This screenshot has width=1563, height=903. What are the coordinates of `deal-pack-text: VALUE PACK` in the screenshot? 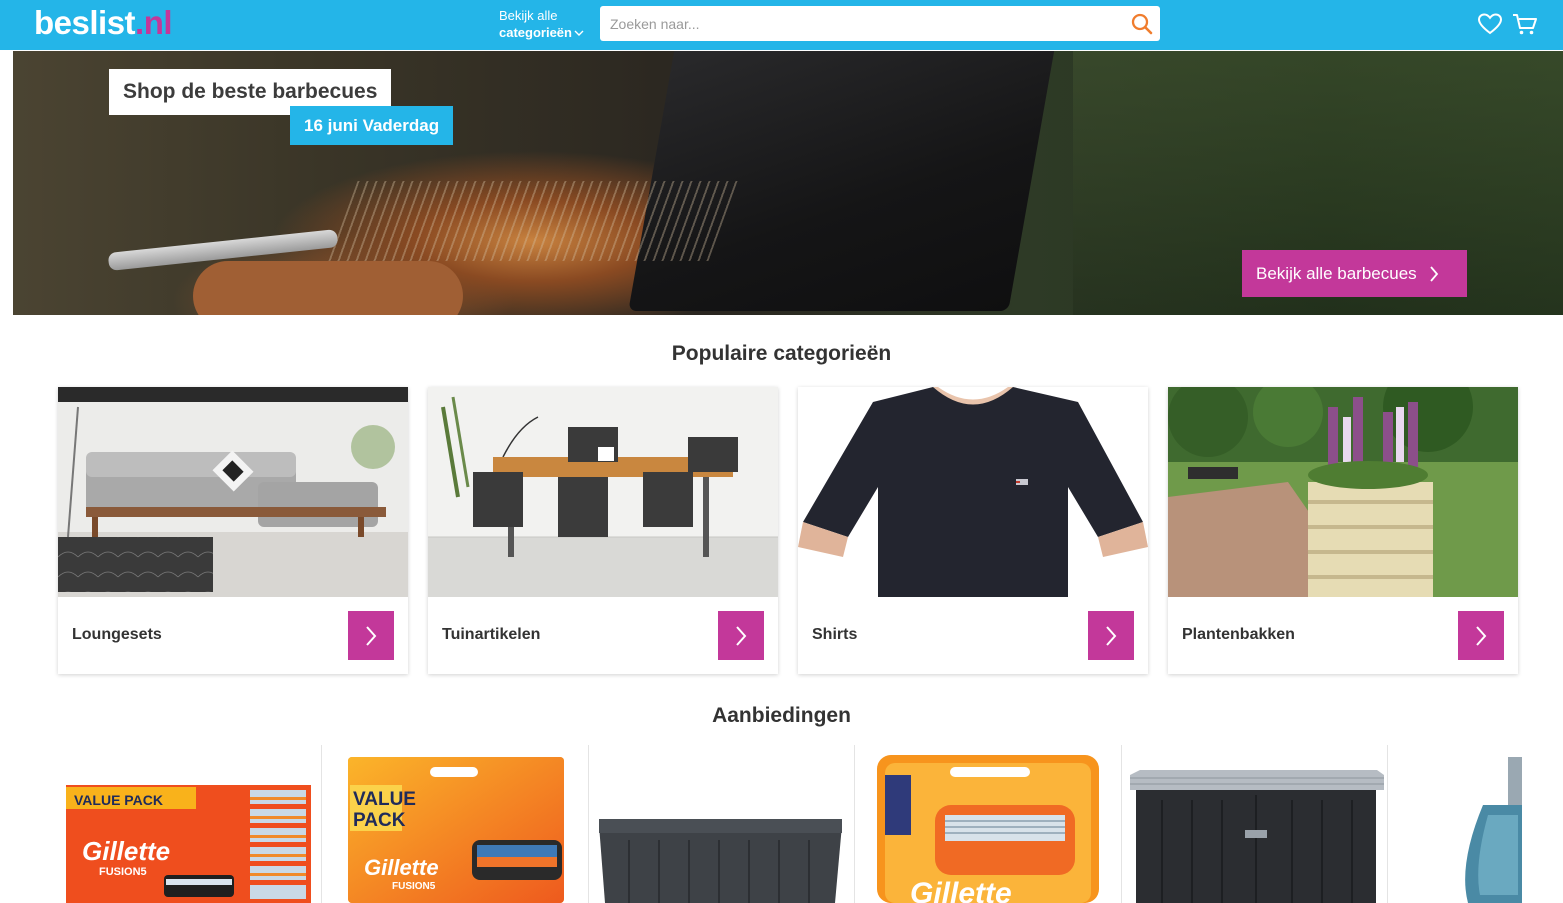 It's located at (118, 800).